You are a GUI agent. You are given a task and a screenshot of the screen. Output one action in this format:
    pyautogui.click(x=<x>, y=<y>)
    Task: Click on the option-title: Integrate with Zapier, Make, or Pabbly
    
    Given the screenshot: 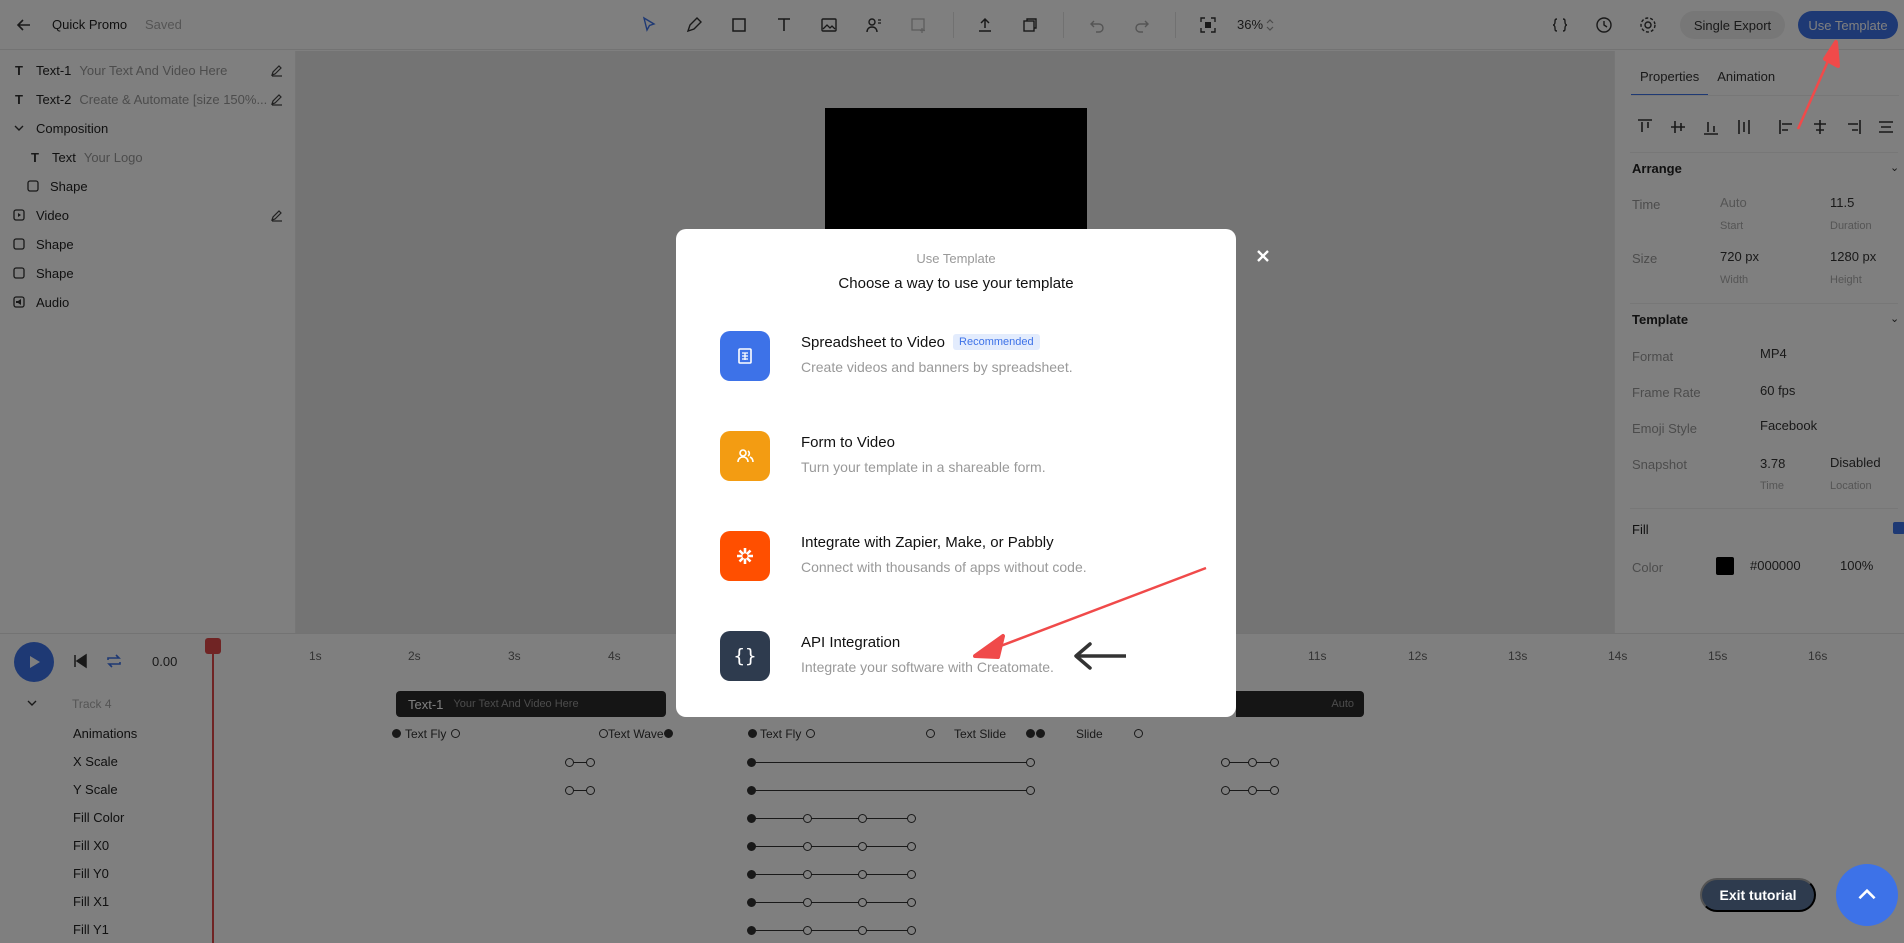 What is the action you would take?
    pyautogui.click(x=927, y=542)
    